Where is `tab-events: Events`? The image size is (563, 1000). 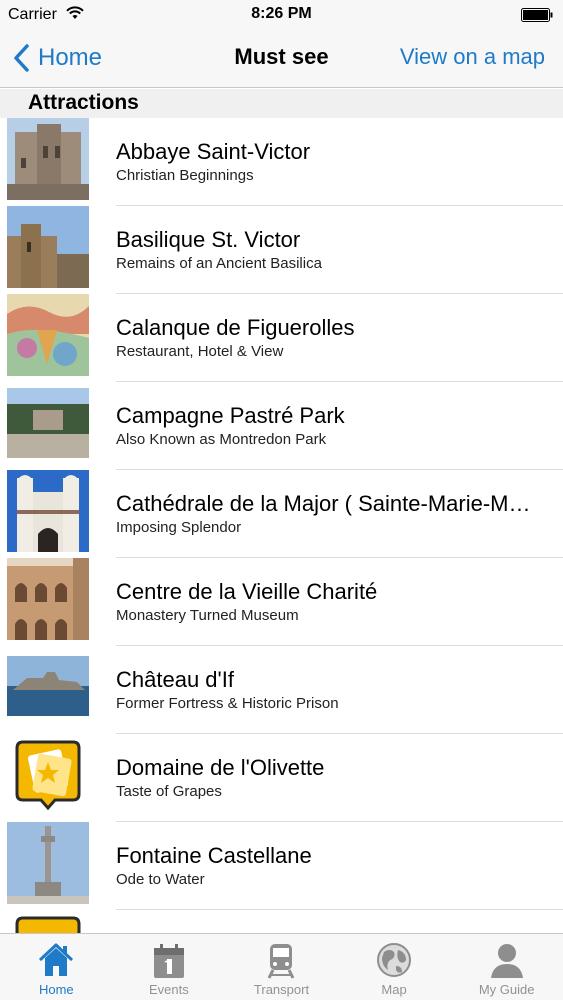
tab-events: Events is located at coordinates (169, 967).